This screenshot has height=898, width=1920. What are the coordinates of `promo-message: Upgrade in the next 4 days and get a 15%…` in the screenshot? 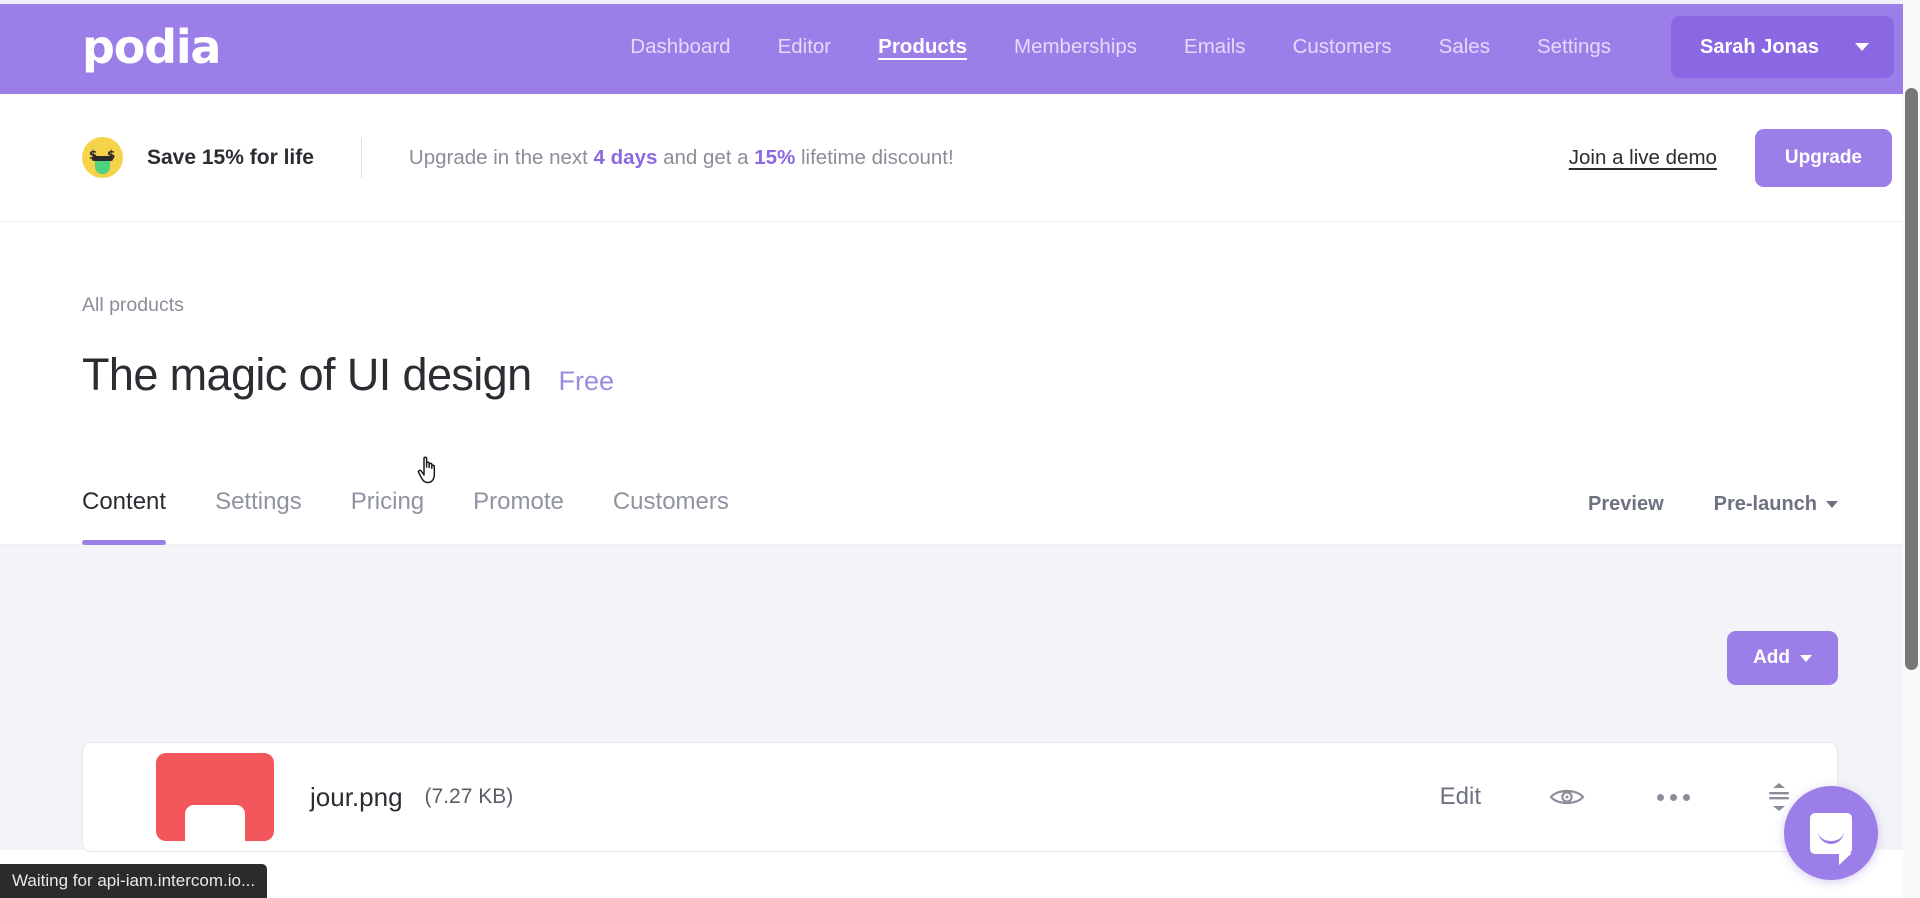 It's located at (681, 158).